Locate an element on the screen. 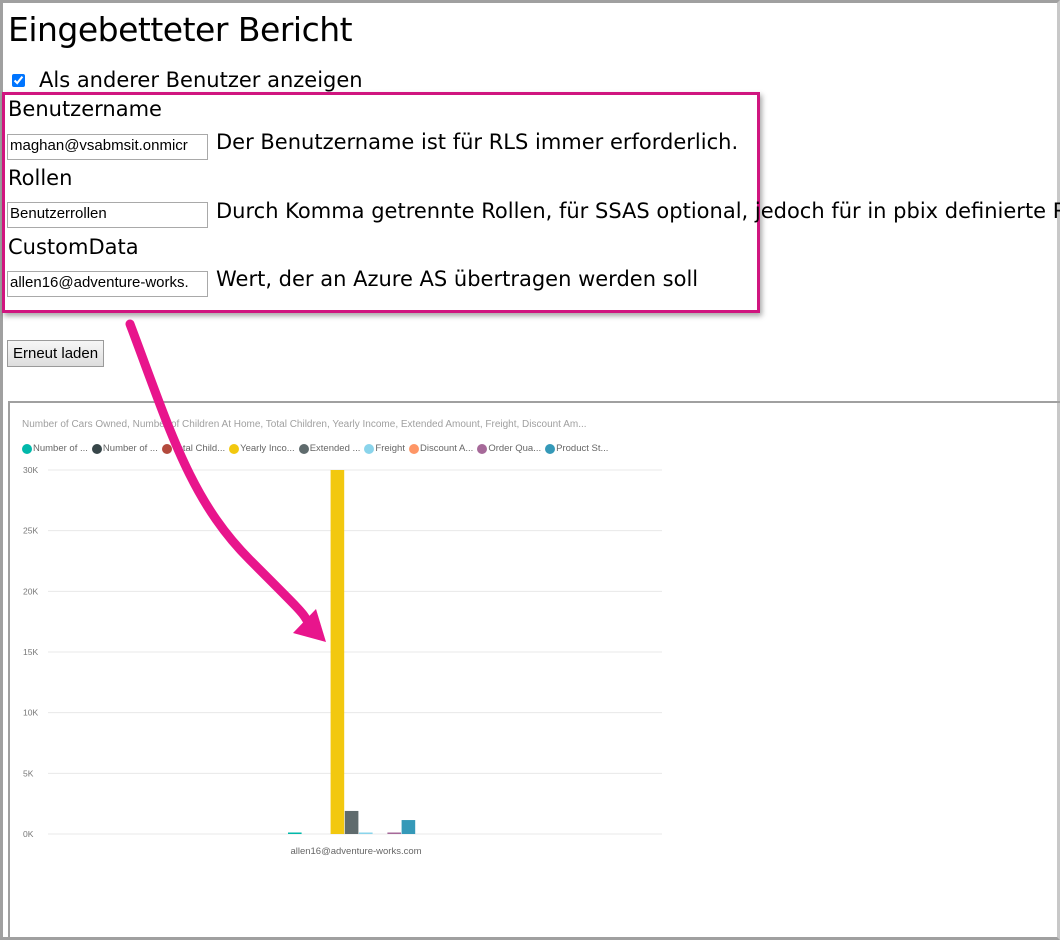  y-tick-label: 0K is located at coordinates (28, 834).